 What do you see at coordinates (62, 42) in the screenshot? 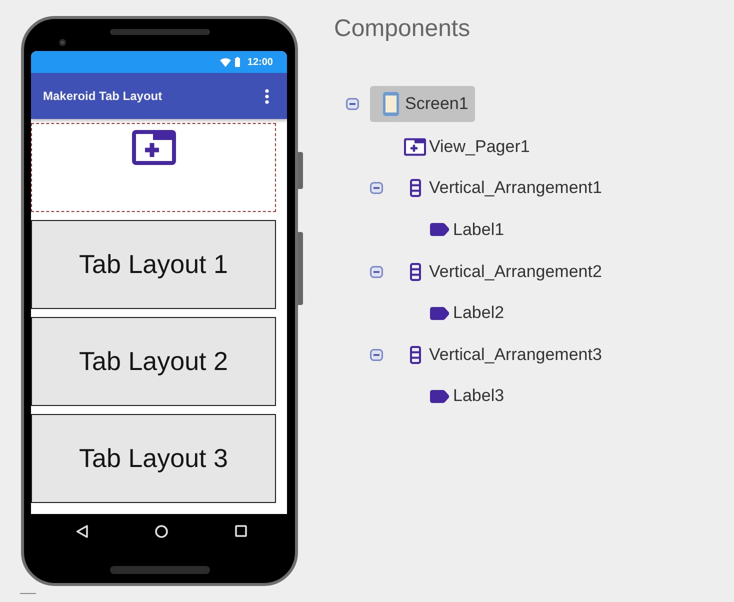
I see `camera-icon` at bounding box center [62, 42].